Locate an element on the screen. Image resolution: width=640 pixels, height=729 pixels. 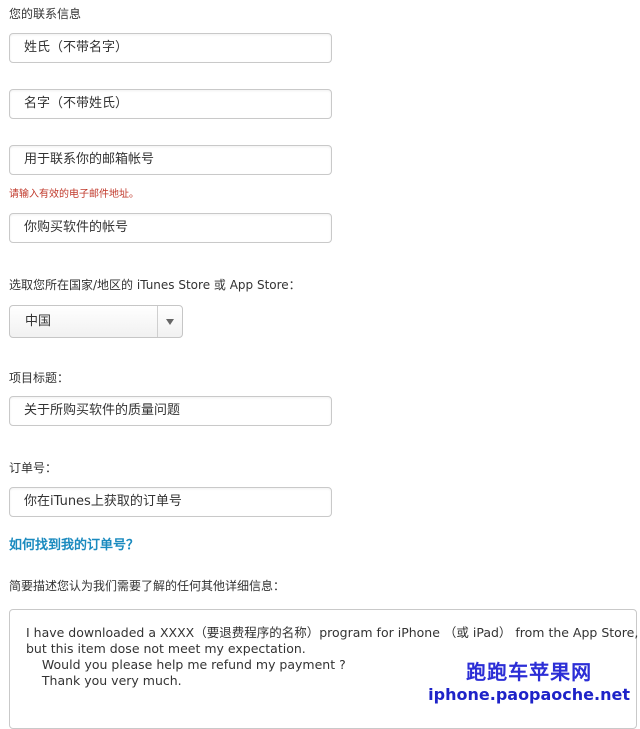
account-field: 你购买软件的帐号 is located at coordinates (170, 228).